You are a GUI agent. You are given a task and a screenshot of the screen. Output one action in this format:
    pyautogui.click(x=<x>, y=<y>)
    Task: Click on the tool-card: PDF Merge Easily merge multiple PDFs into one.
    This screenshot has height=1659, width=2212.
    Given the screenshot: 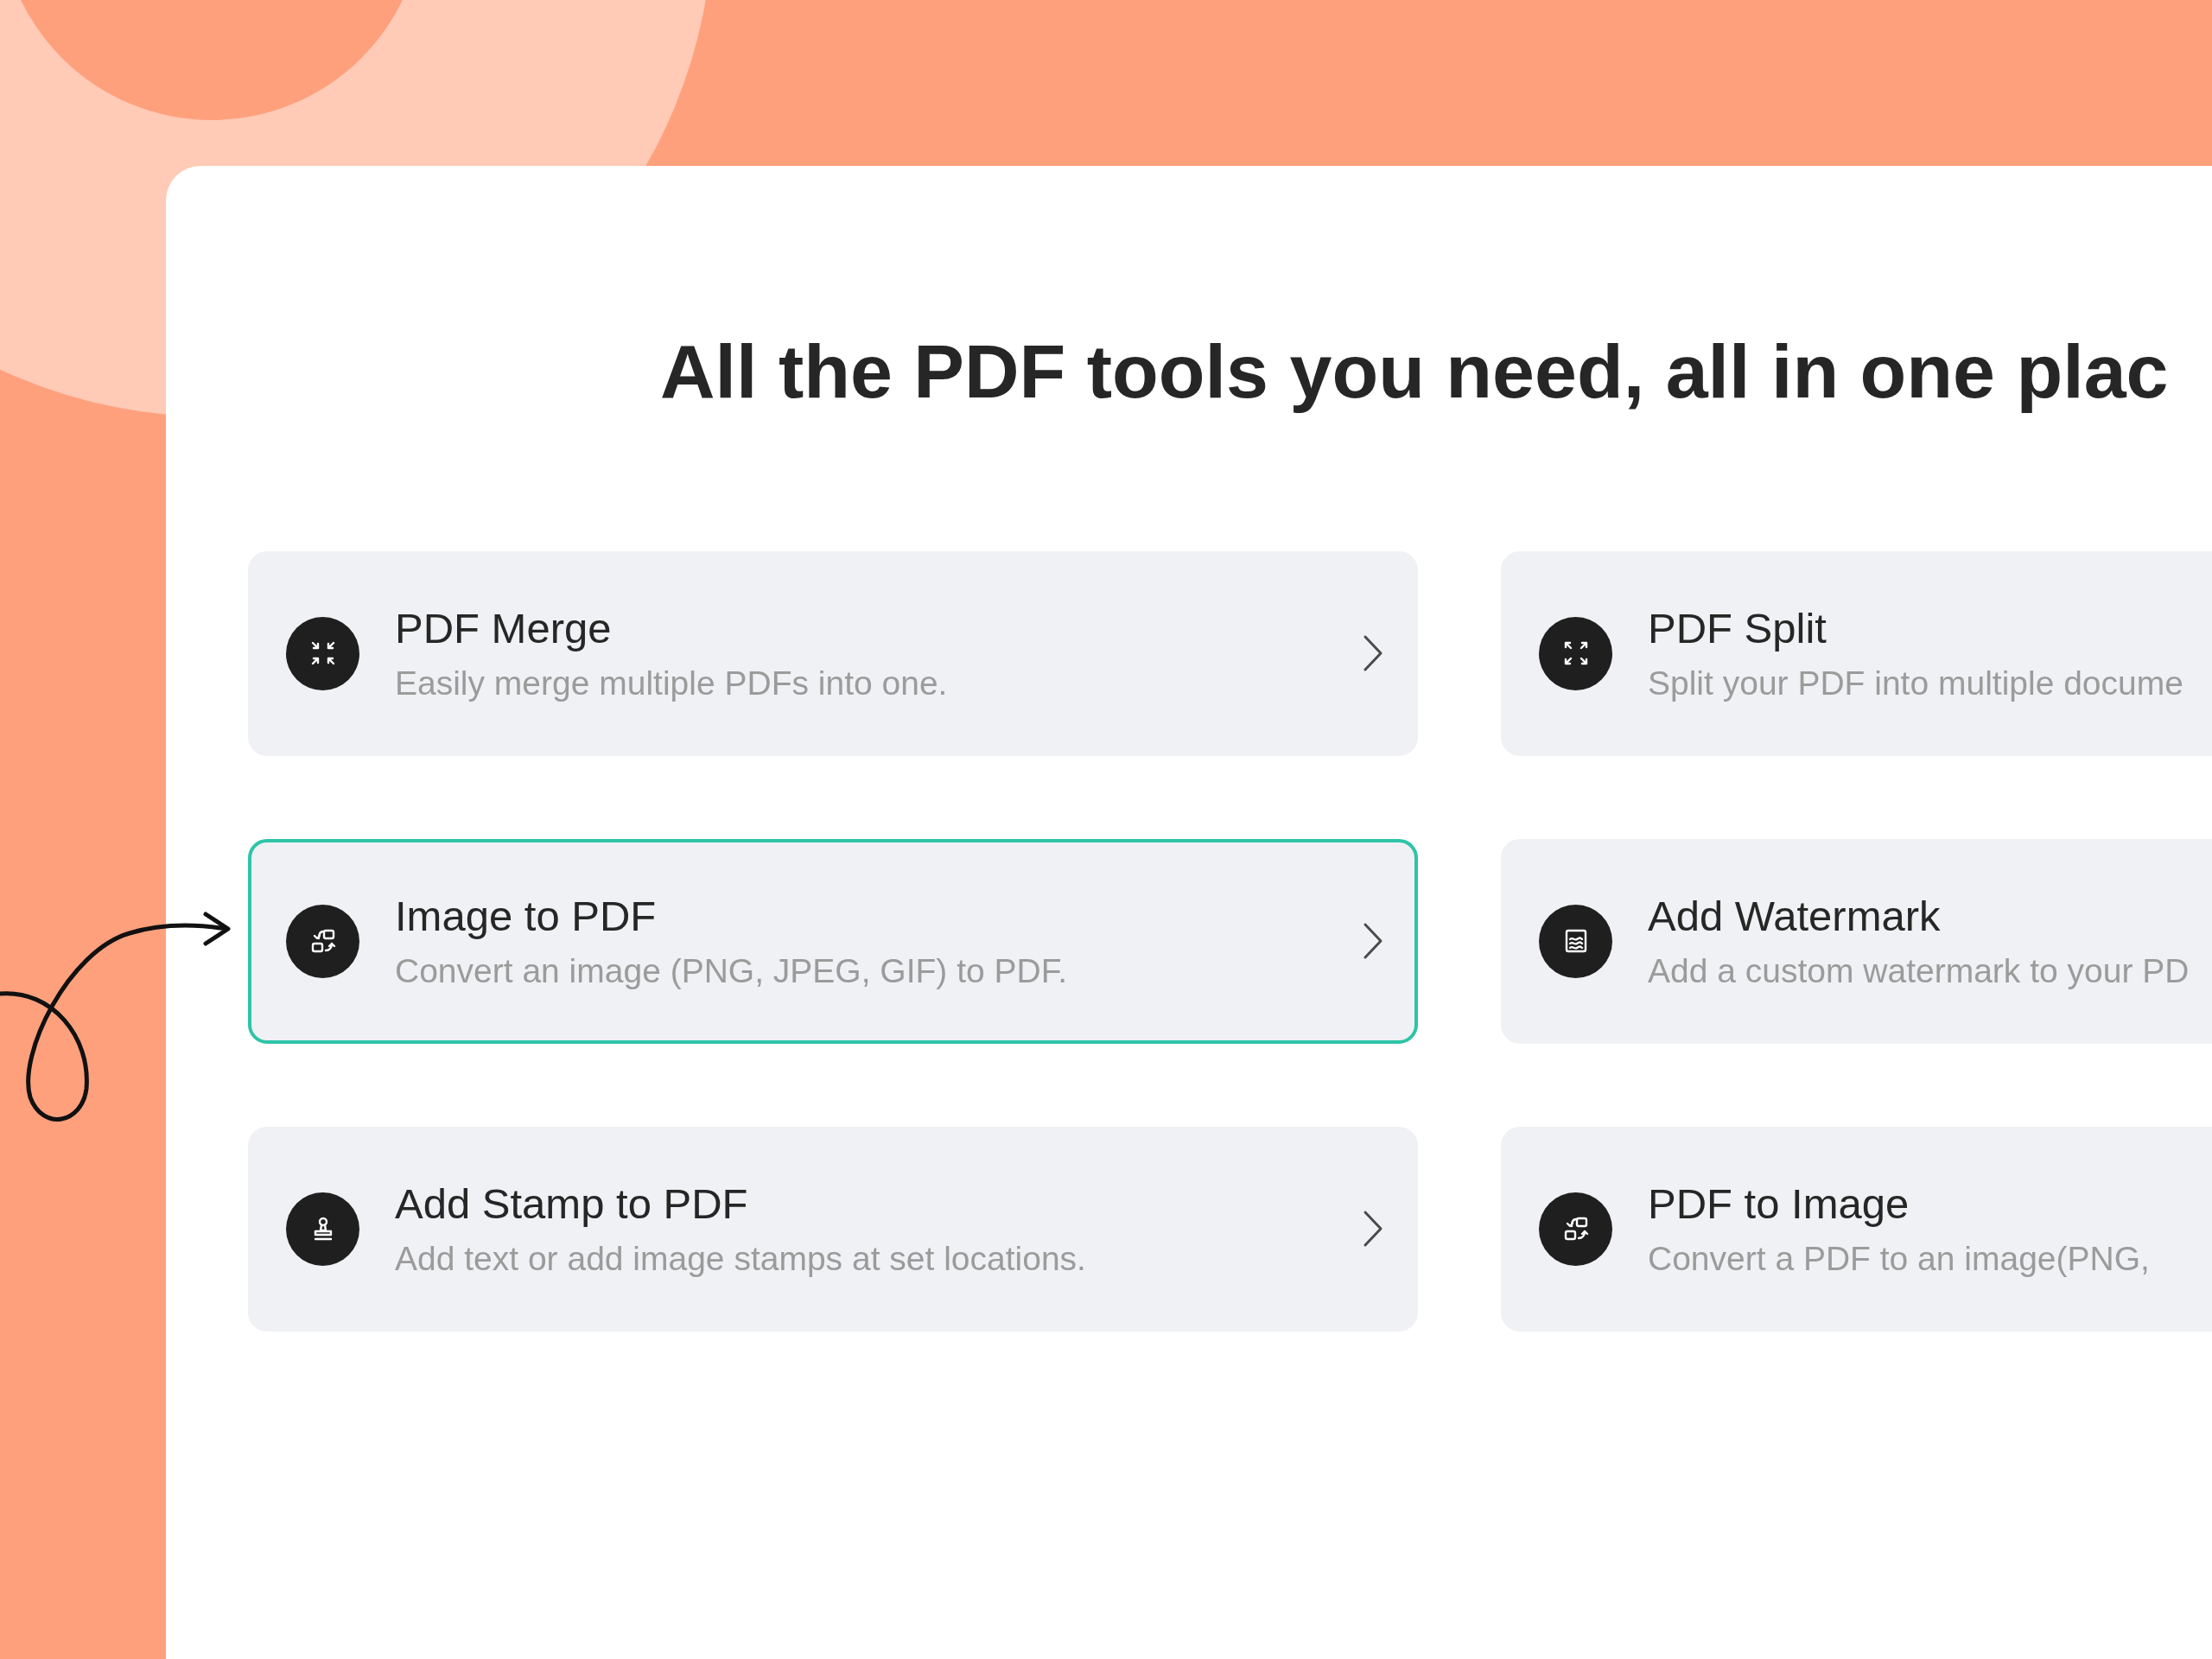 What is the action you would take?
    pyautogui.click(x=833, y=653)
    